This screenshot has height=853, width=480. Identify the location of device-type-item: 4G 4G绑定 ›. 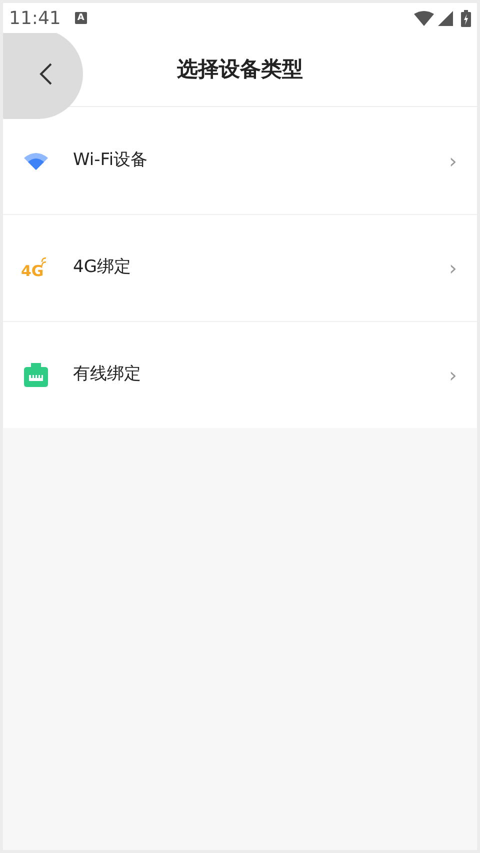
(240, 267).